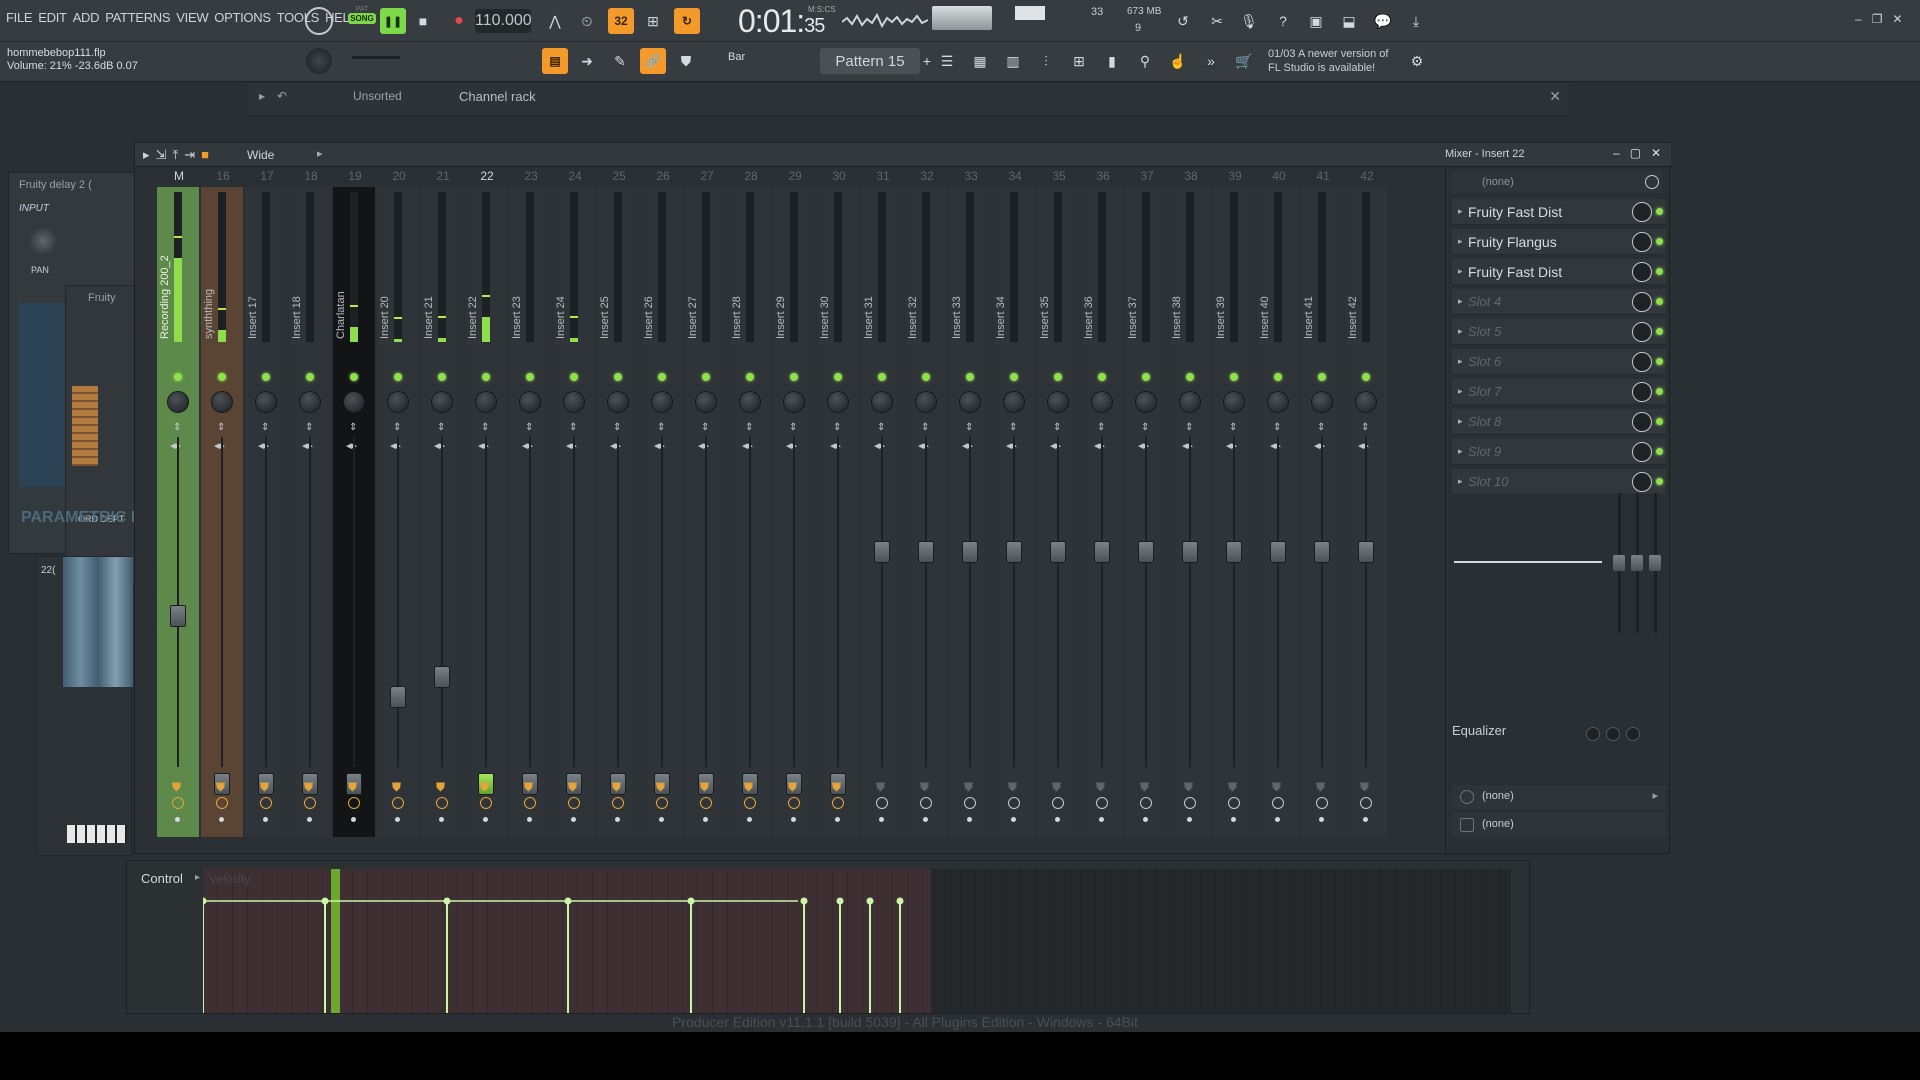 Image resolution: width=1920 pixels, height=1080 pixels. What do you see at coordinates (1557, 182) in the screenshot?
I see `insert-input-select: (none)` at bounding box center [1557, 182].